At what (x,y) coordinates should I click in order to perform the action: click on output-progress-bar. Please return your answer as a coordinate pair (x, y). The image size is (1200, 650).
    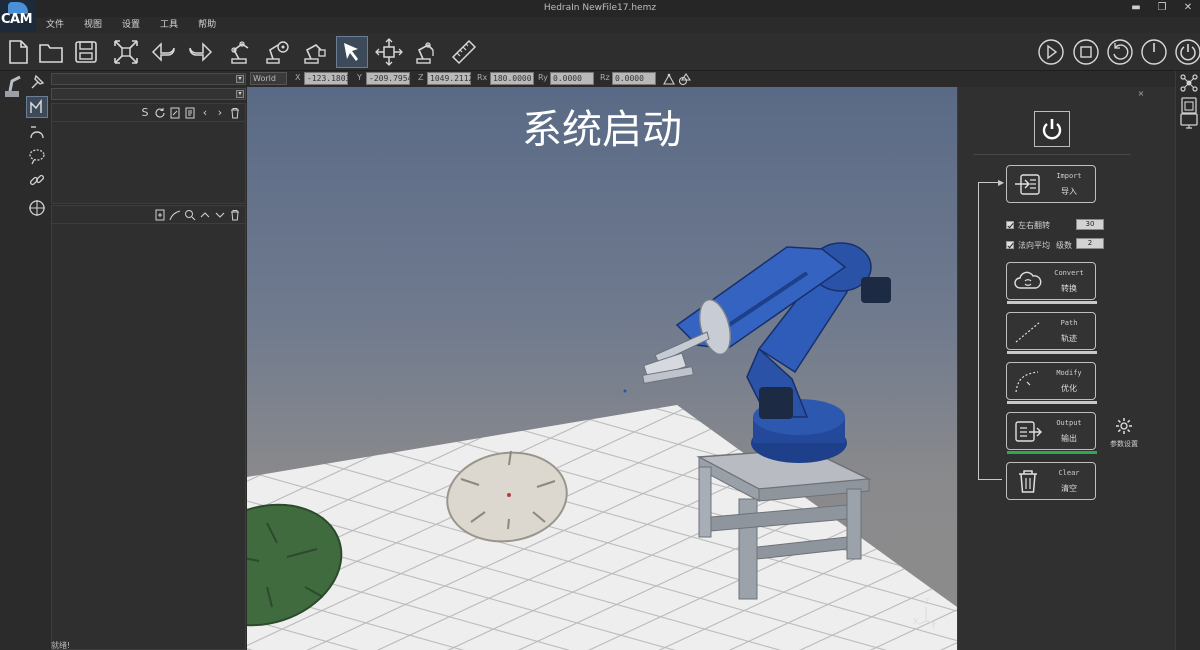
    Looking at the image, I should click on (1052, 452).